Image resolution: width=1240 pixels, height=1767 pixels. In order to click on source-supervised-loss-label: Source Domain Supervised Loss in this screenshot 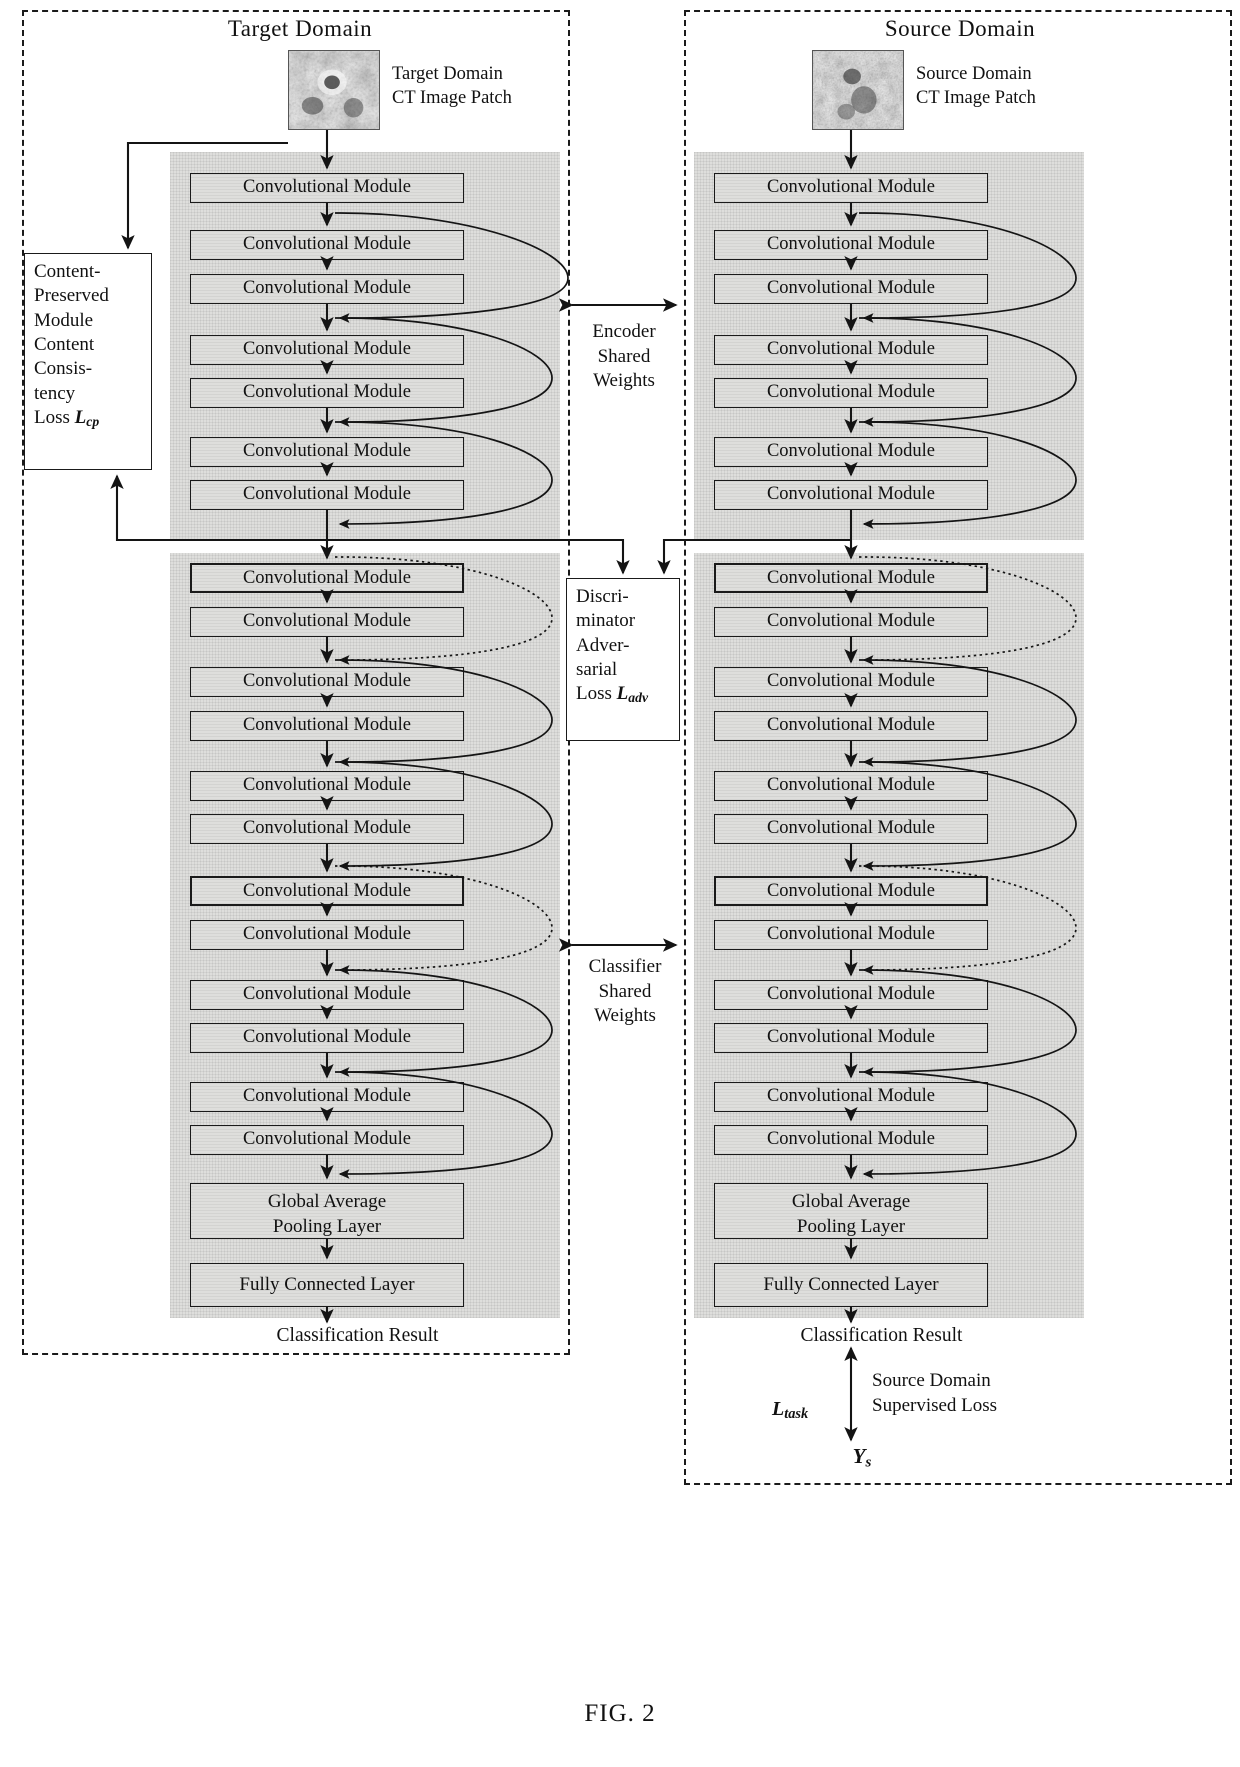, I will do `click(934, 1393)`.